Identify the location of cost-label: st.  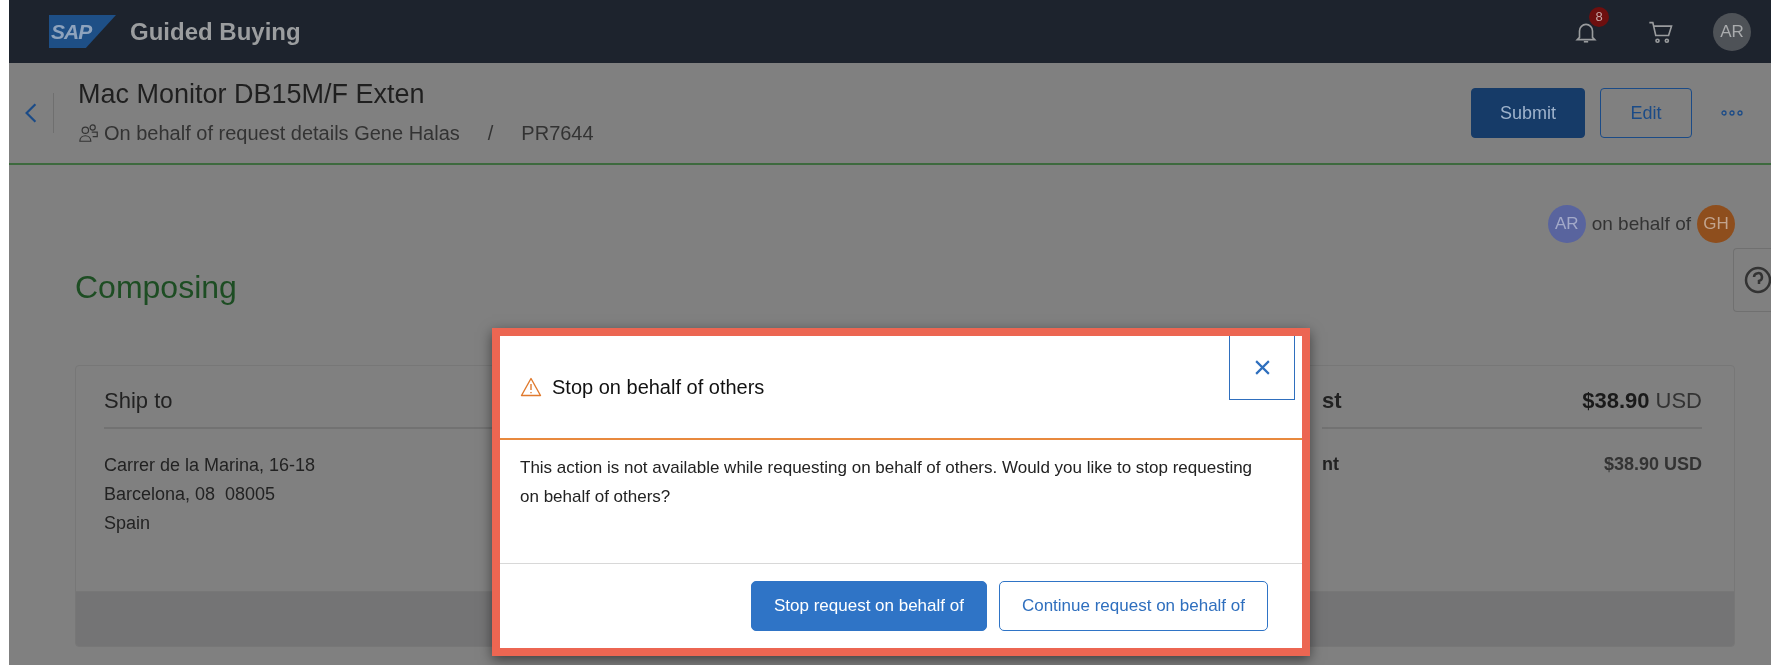
(1332, 401).